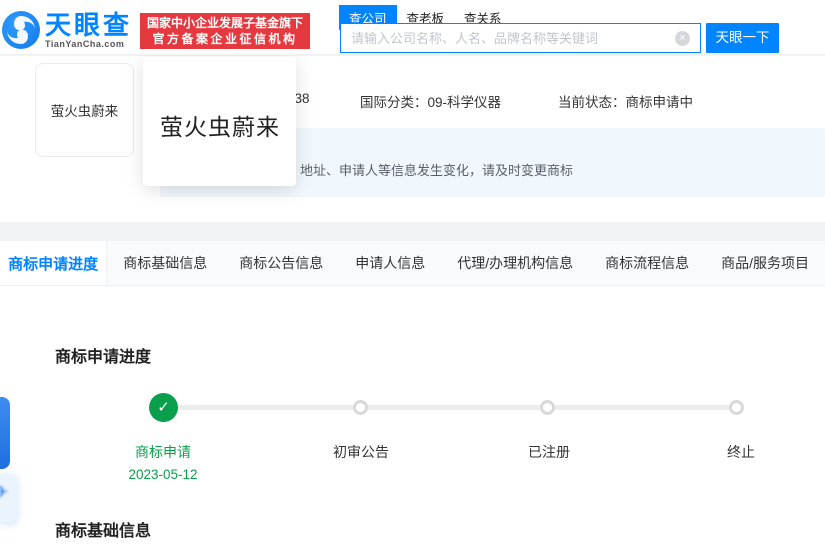 The width and height of the screenshot is (825, 560). Describe the element at coordinates (361, 452) in the screenshot. I see `step-label-preliminary: 初审公告` at that location.